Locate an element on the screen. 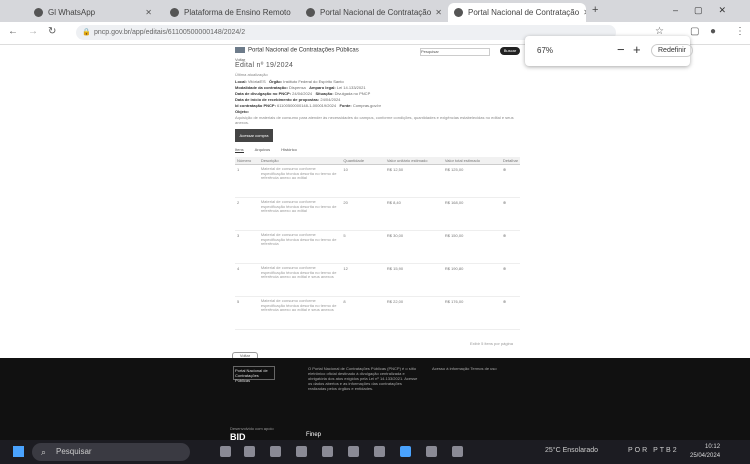 Image resolution: width=750 pixels, height=464 pixels. menu-kebab-icon: ⋮ is located at coordinates (740, 31).